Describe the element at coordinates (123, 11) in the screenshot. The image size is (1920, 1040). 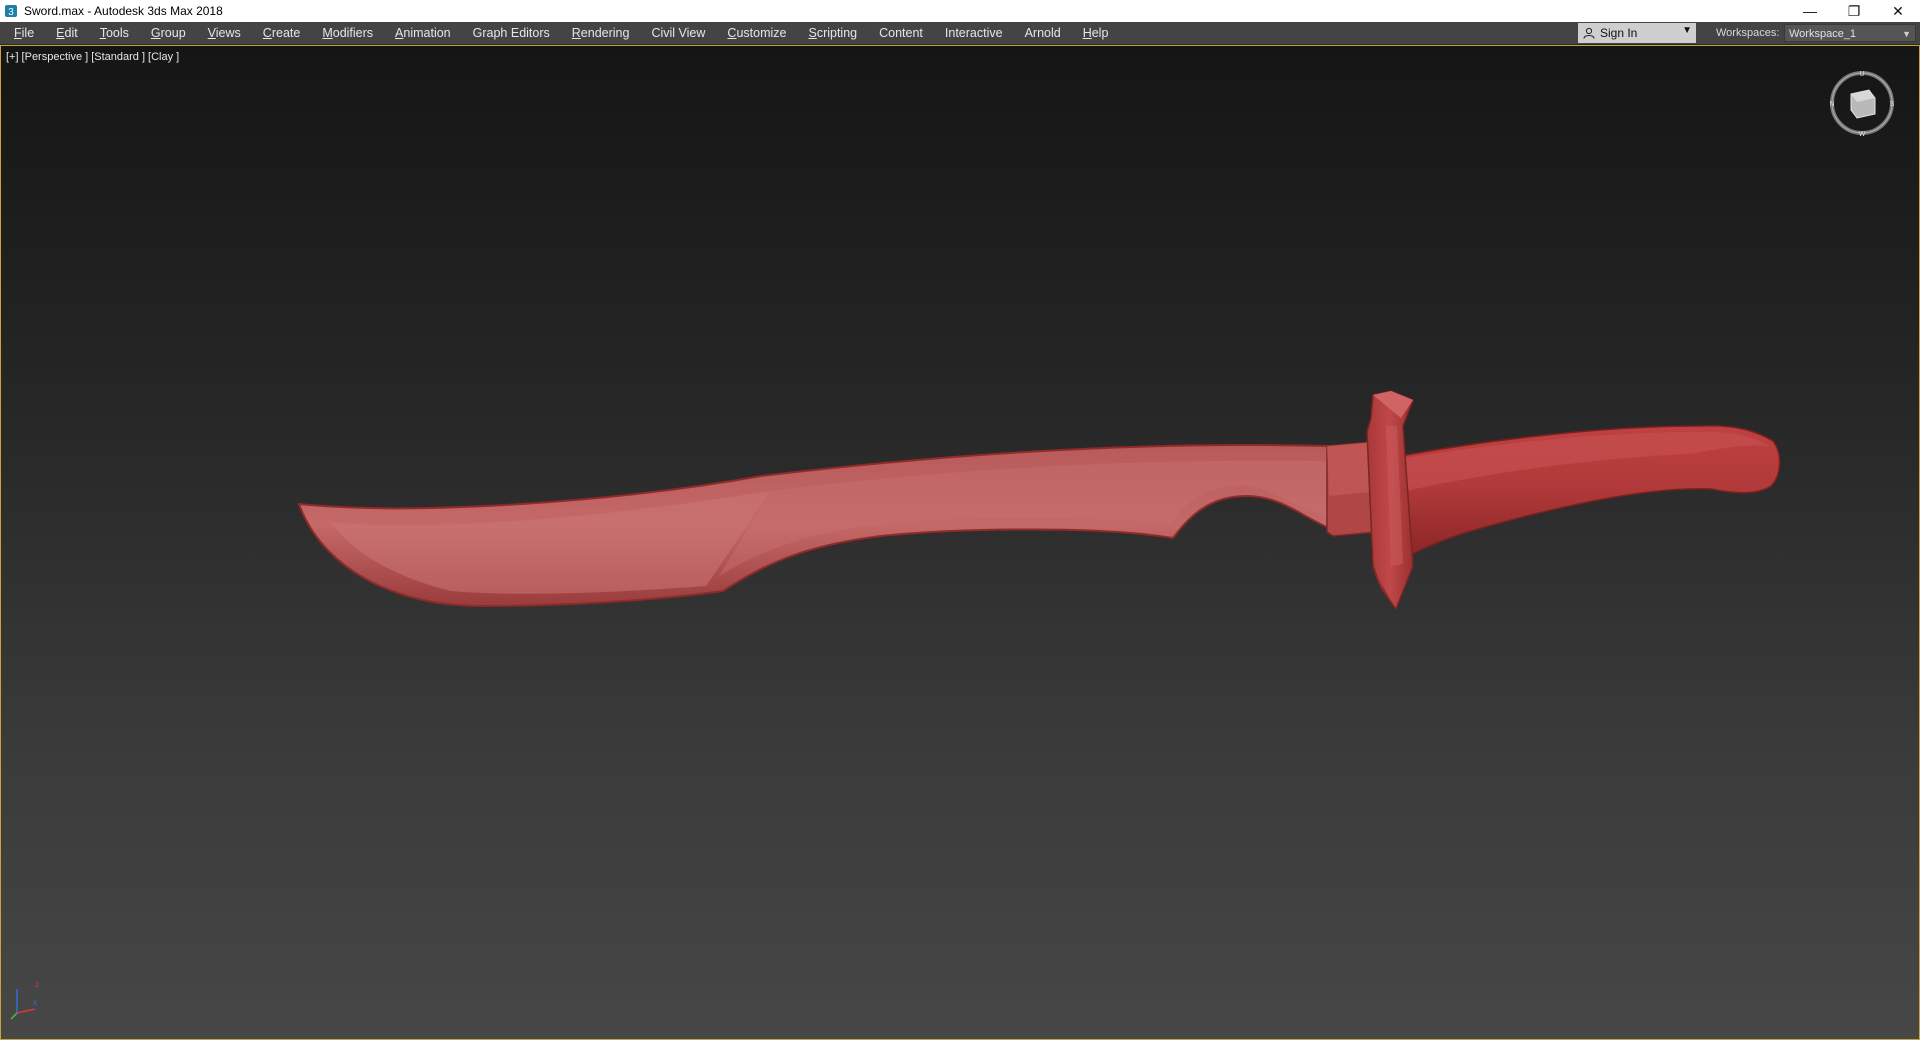
I see `window-title: Sword.max - Autodesk 3ds Max 2018` at that location.